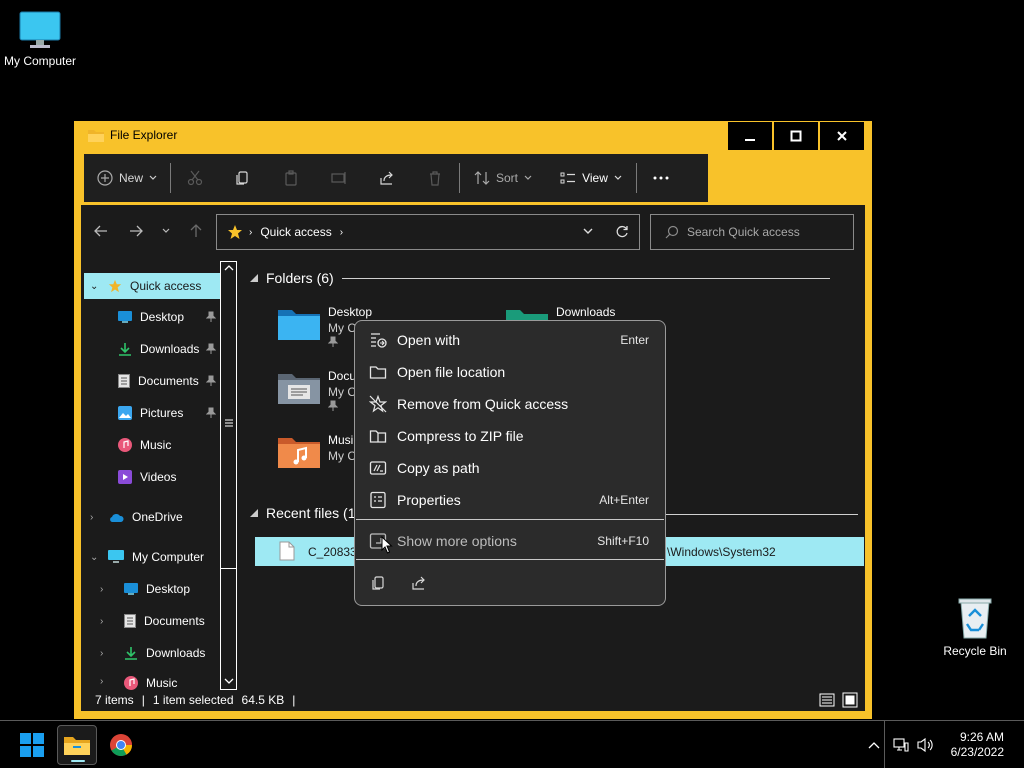  What do you see at coordinates (591, 178) in the screenshot?
I see `view-button: View` at bounding box center [591, 178].